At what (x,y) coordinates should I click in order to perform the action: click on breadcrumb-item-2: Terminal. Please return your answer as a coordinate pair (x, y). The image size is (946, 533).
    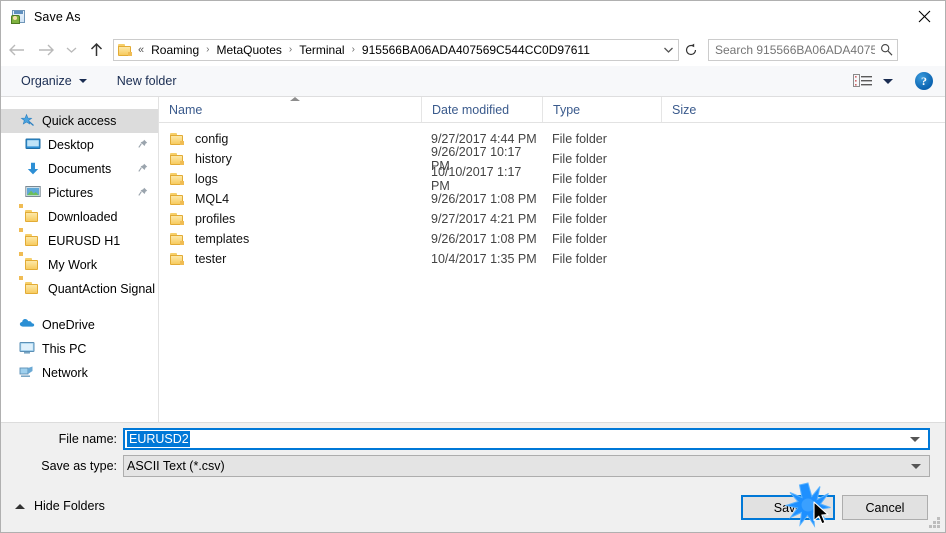
    Looking at the image, I should click on (321, 50).